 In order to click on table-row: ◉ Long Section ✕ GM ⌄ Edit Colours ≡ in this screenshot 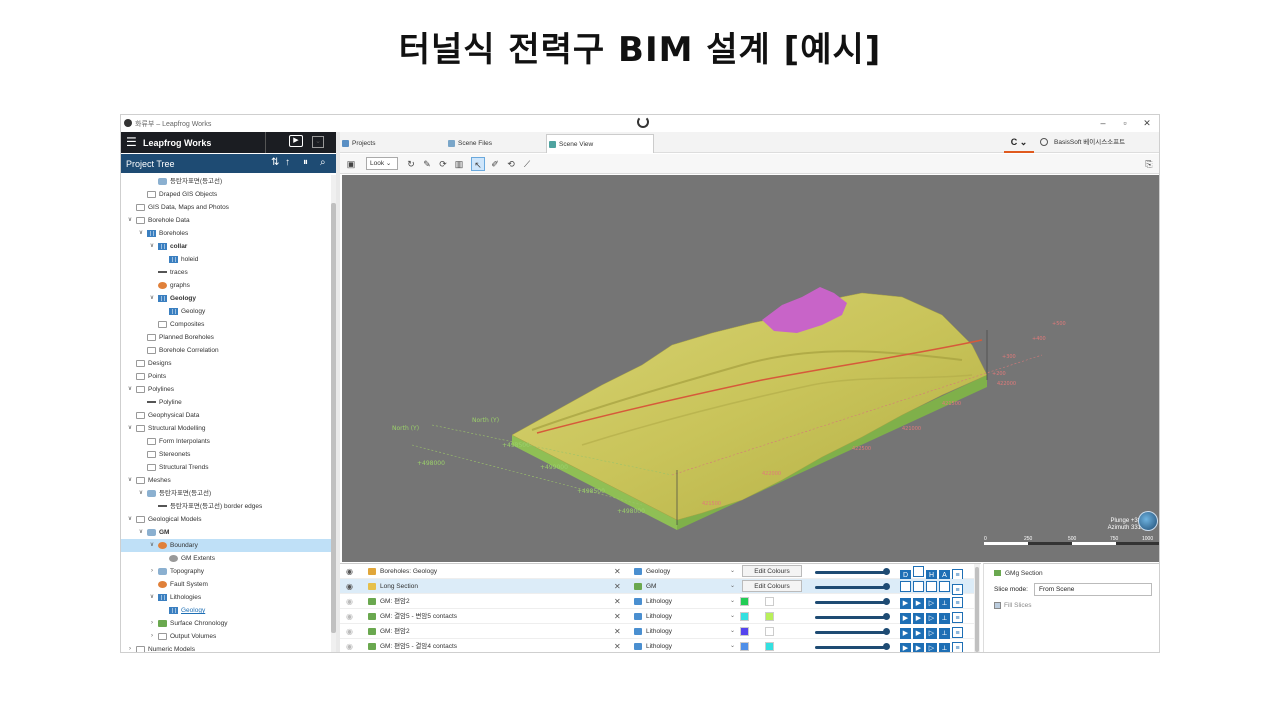, I will do `click(657, 587)`.